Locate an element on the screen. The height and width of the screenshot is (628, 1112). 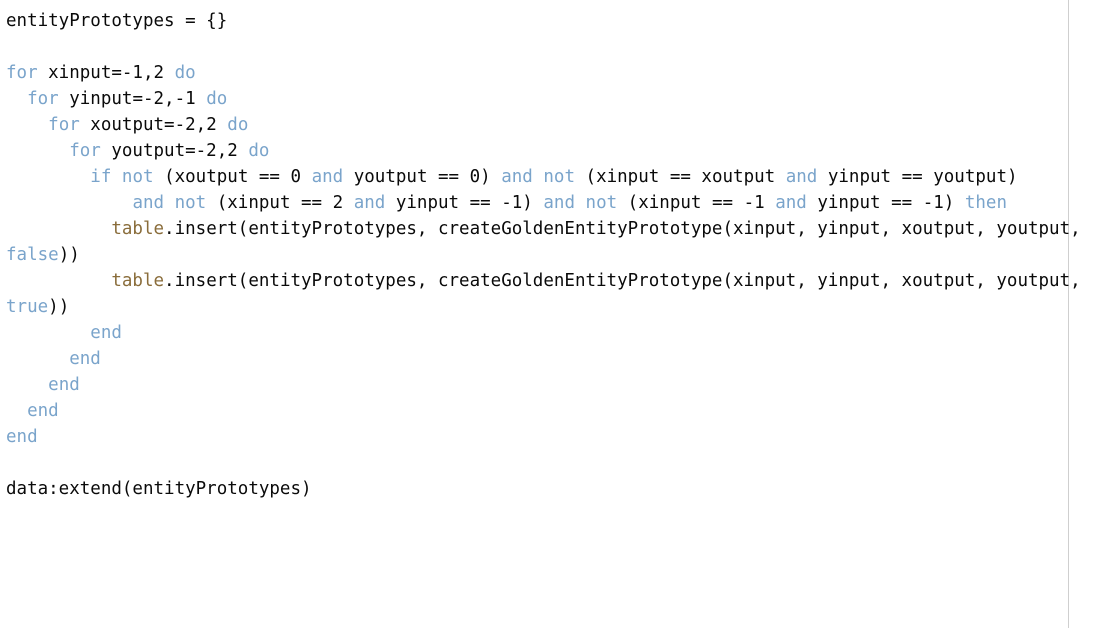
code-token: (xinput == 2 is located at coordinates (280, 203).